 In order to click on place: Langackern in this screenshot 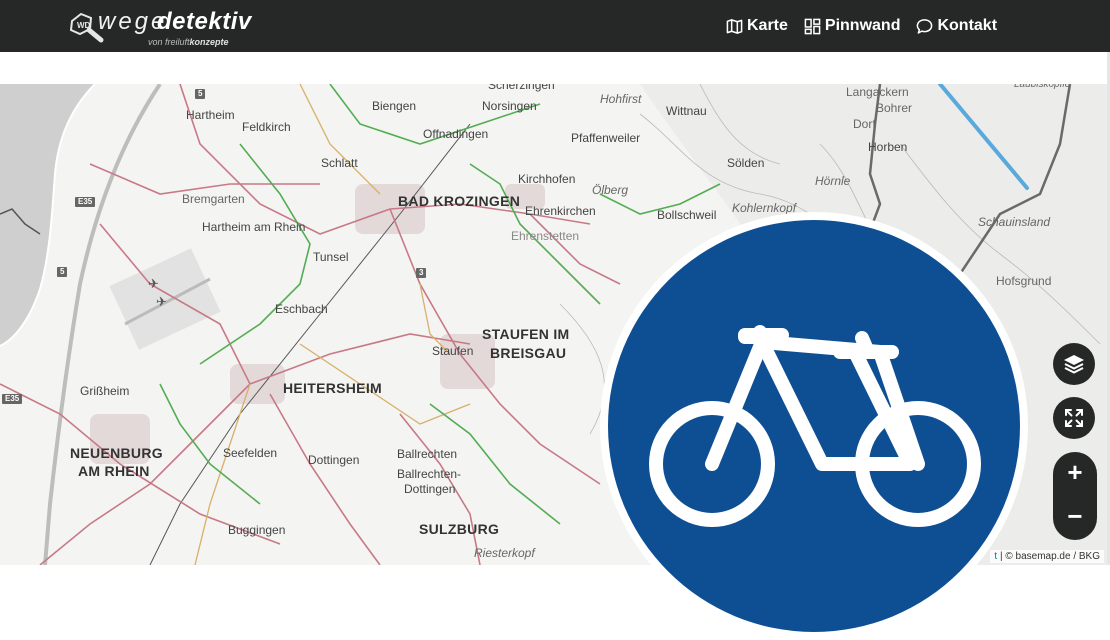, I will do `click(877, 92)`.